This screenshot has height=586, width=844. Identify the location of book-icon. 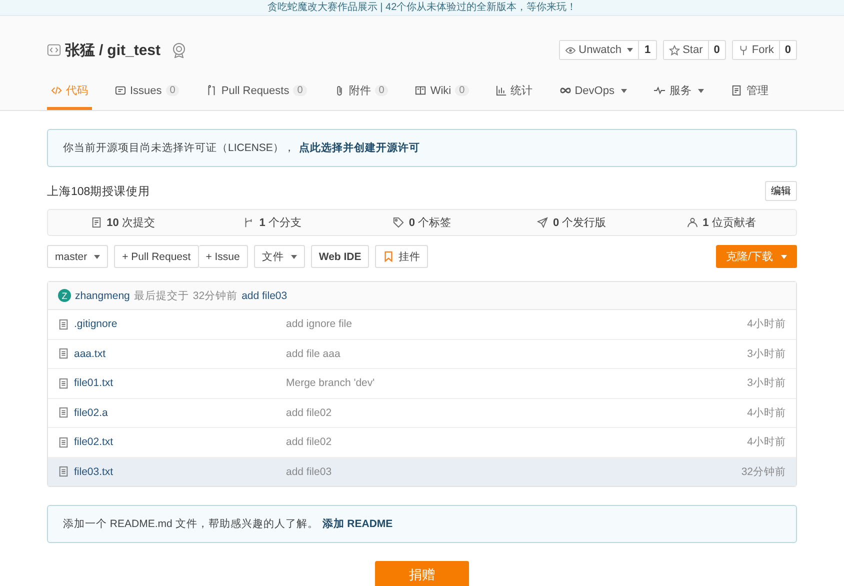
(420, 90).